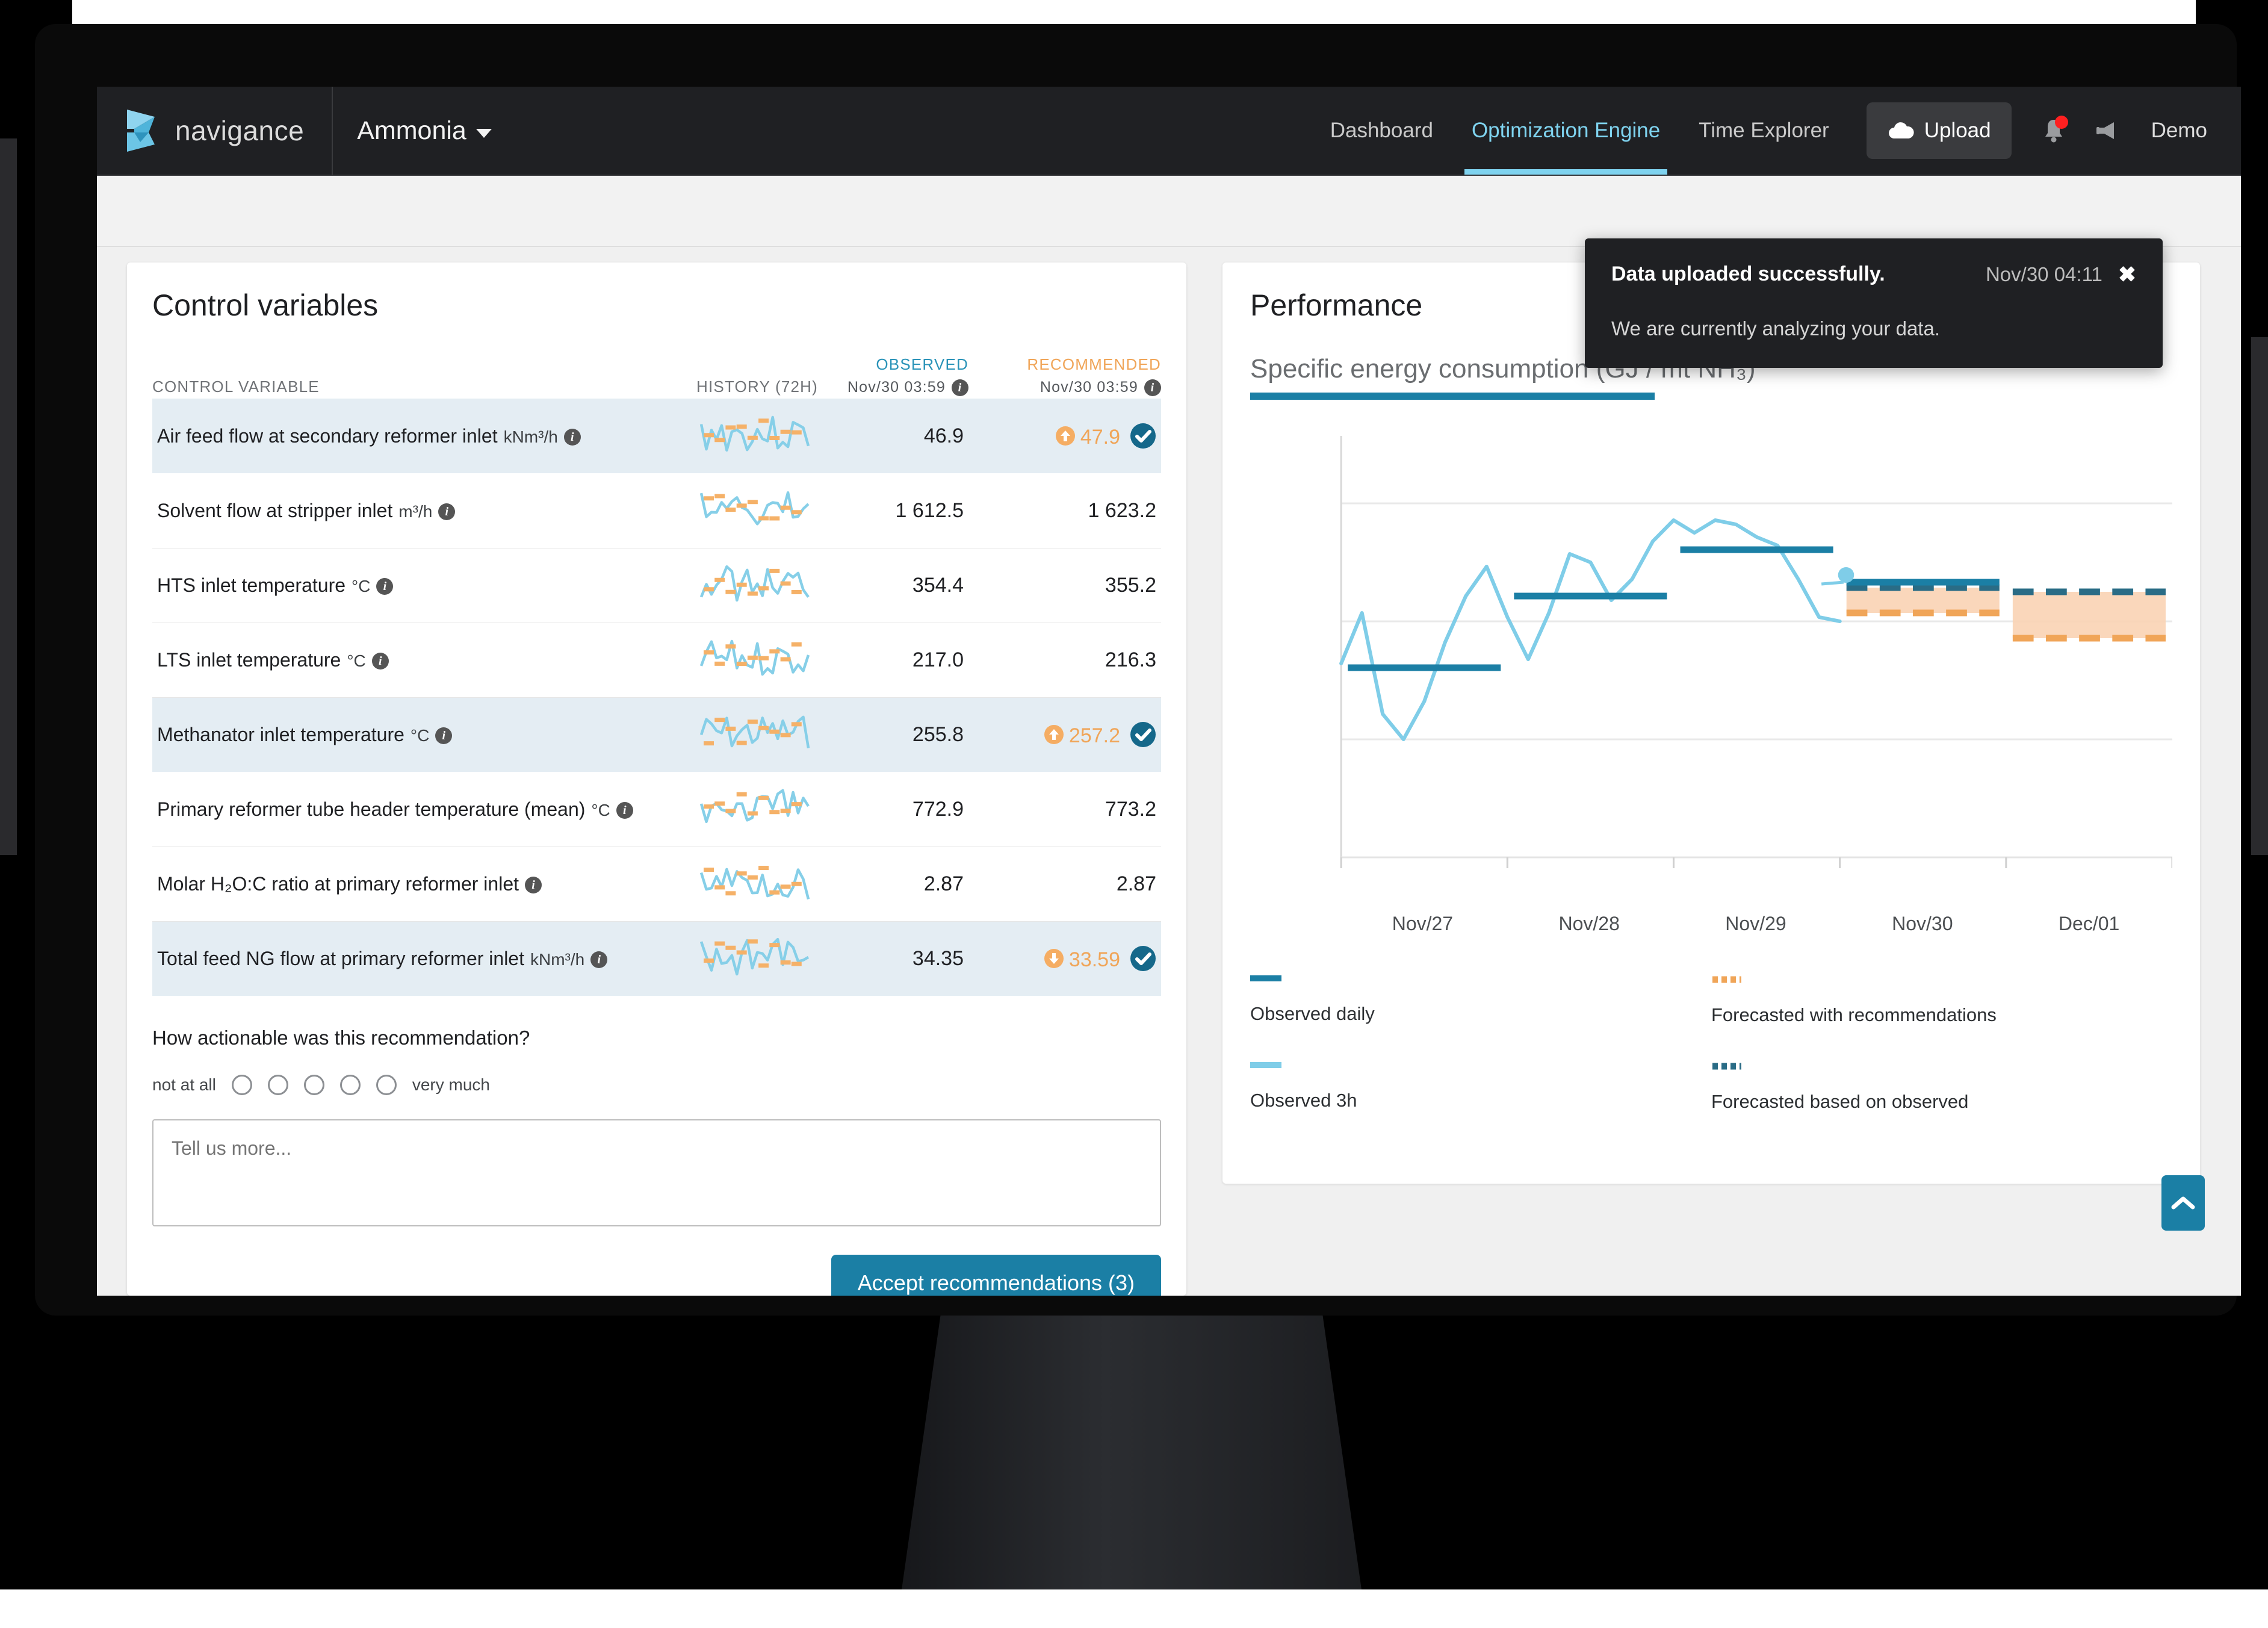 The width and height of the screenshot is (2268, 1628). Describe the element at coordinates (656, 660) in the screenshot. I see `table-row: LTS inlet temperature °C i 217.0 216.3` at that location.